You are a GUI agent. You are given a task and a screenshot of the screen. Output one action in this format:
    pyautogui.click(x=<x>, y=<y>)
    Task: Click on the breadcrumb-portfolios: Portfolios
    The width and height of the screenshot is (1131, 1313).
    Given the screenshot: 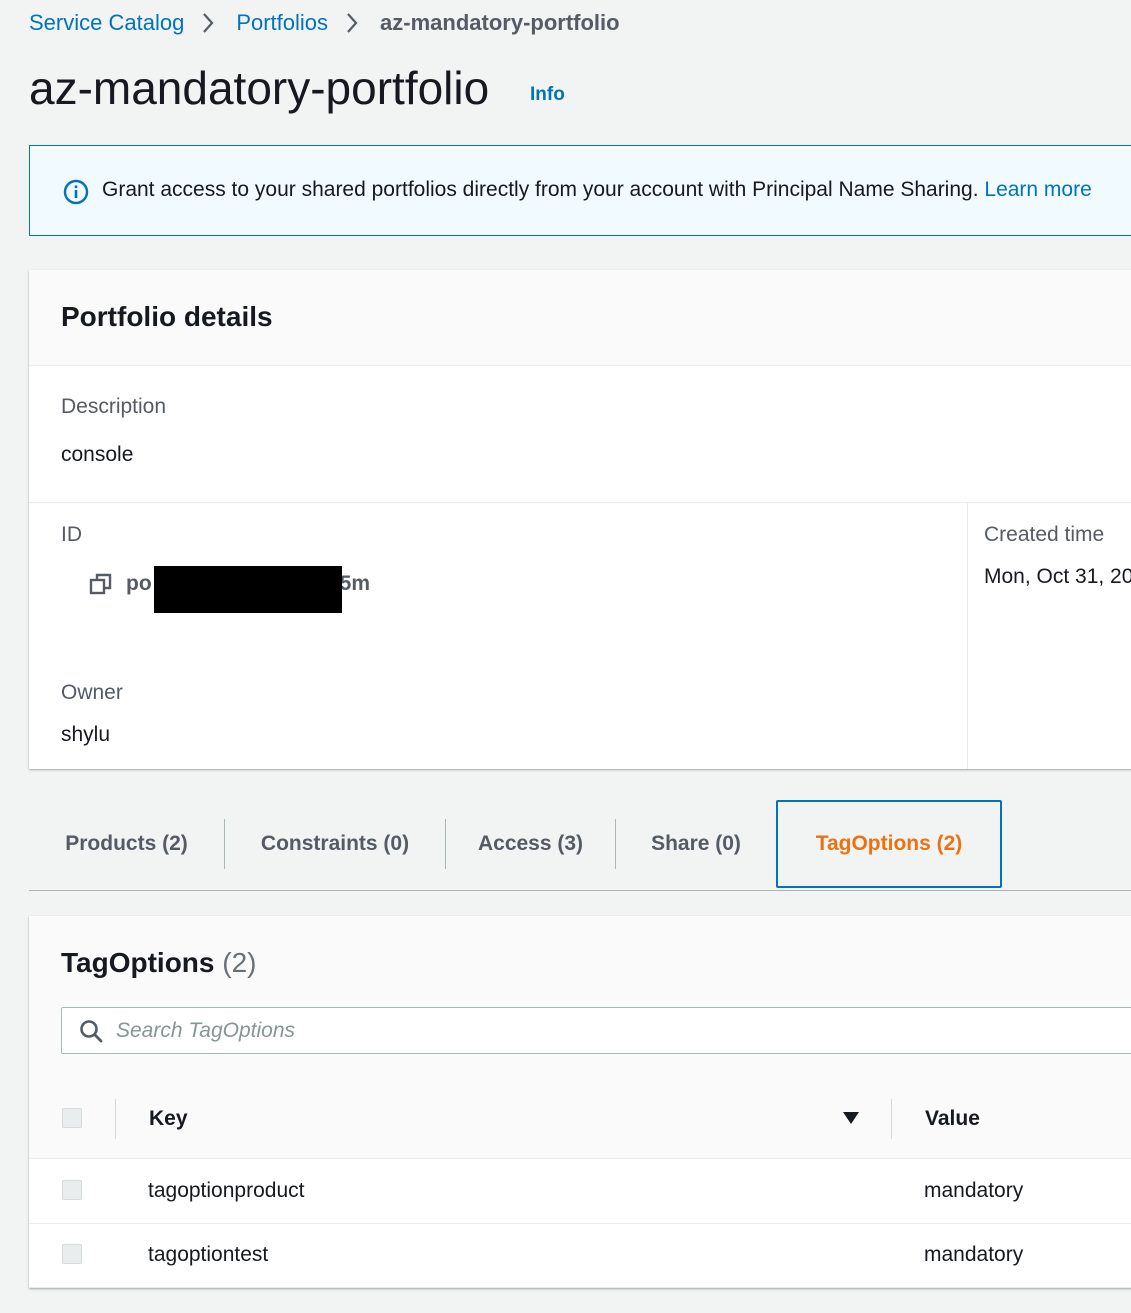 What is the action you would take?
    pyautogui.click(x=282, y=23)
    